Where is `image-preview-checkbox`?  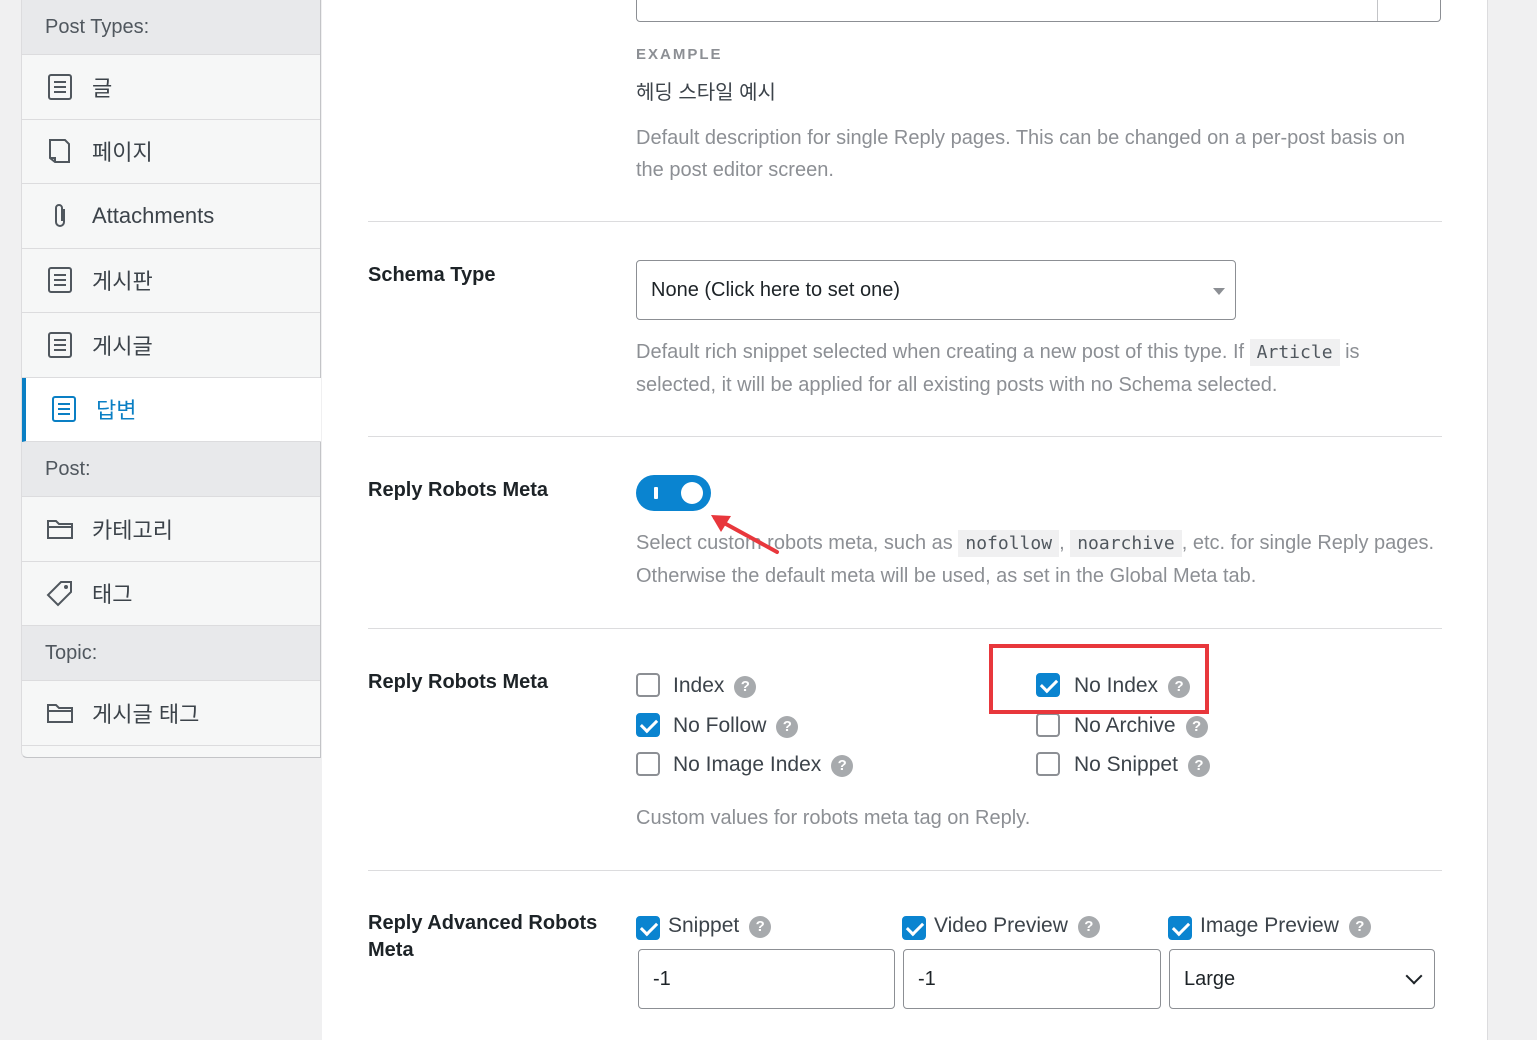 image-preview-checkbox is located at coordinates (1180, 928).